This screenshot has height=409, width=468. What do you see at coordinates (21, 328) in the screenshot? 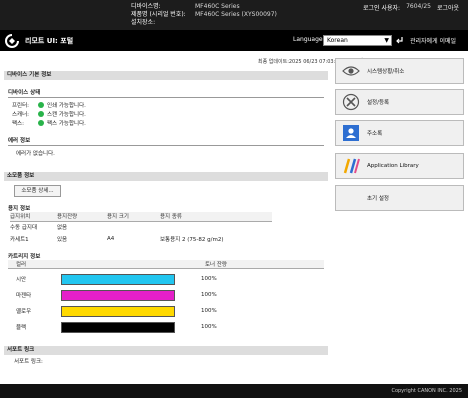
I see `cartridge-name: 블랙` at bounding box center [21, 328].